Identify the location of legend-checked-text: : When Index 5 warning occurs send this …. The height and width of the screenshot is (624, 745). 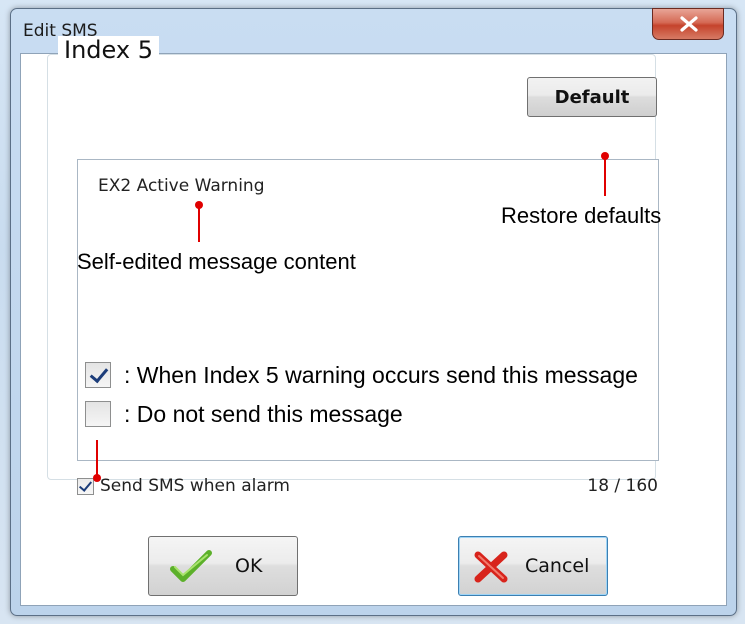
(381, 375).